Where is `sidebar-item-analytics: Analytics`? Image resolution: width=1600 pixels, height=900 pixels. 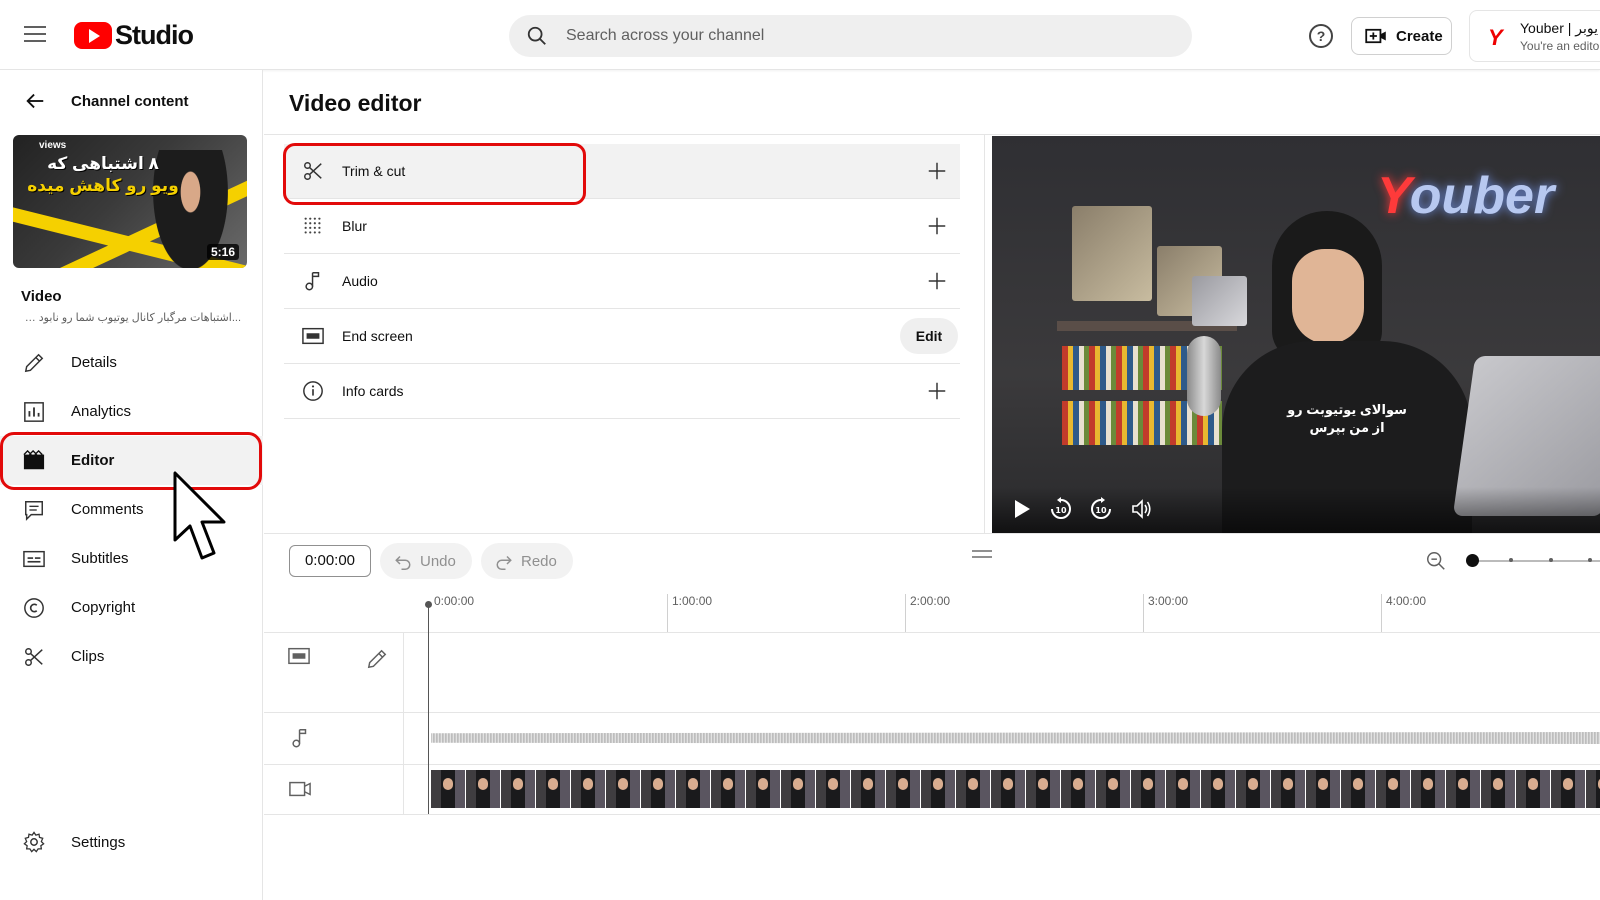 sidebar-item-analytics: Analytics is located at coordinates (131, 411).